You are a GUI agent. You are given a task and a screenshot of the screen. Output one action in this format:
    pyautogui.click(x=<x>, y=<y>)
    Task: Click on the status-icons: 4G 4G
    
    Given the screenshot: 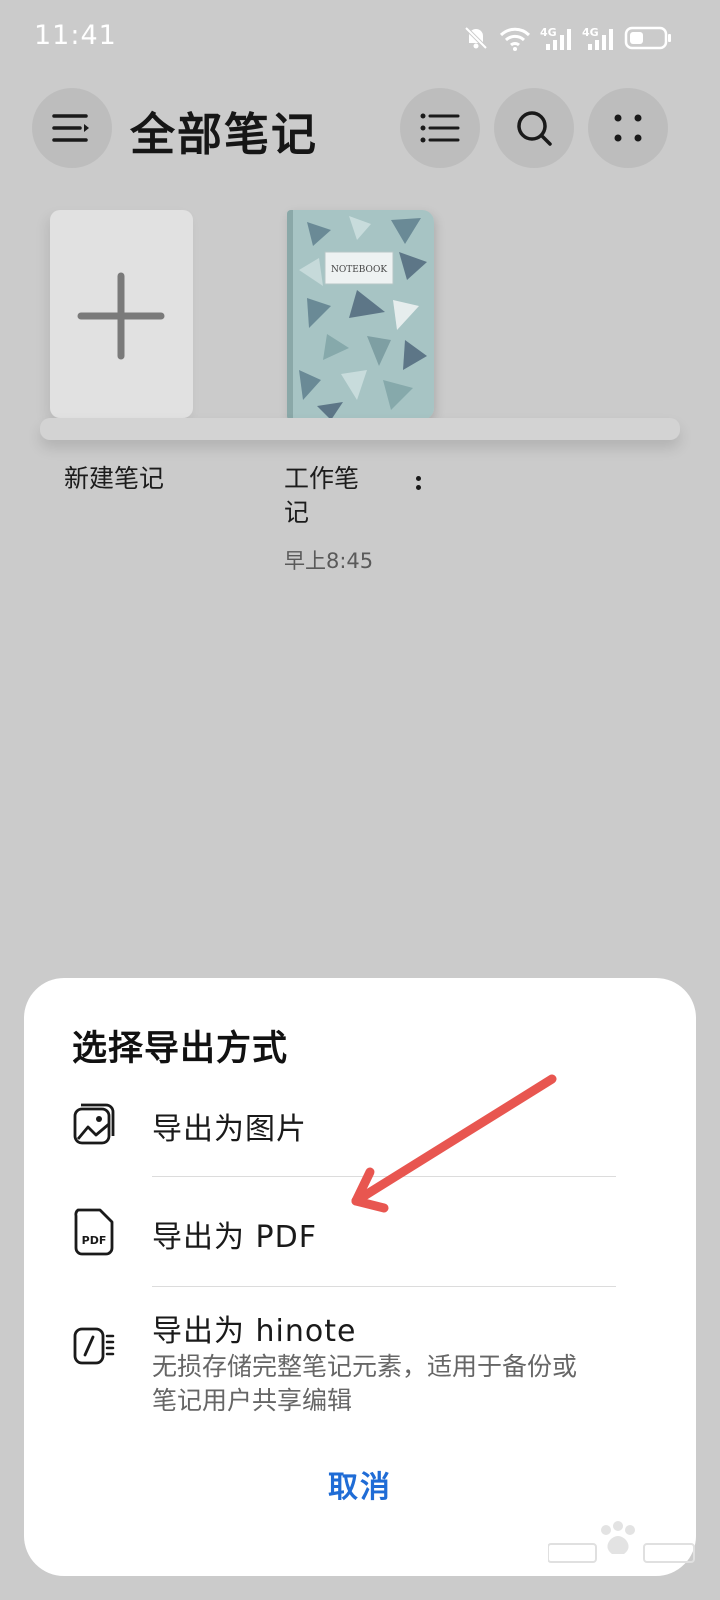 What is the action you would take?
    pyautogui.click(x=567, y=38)
    